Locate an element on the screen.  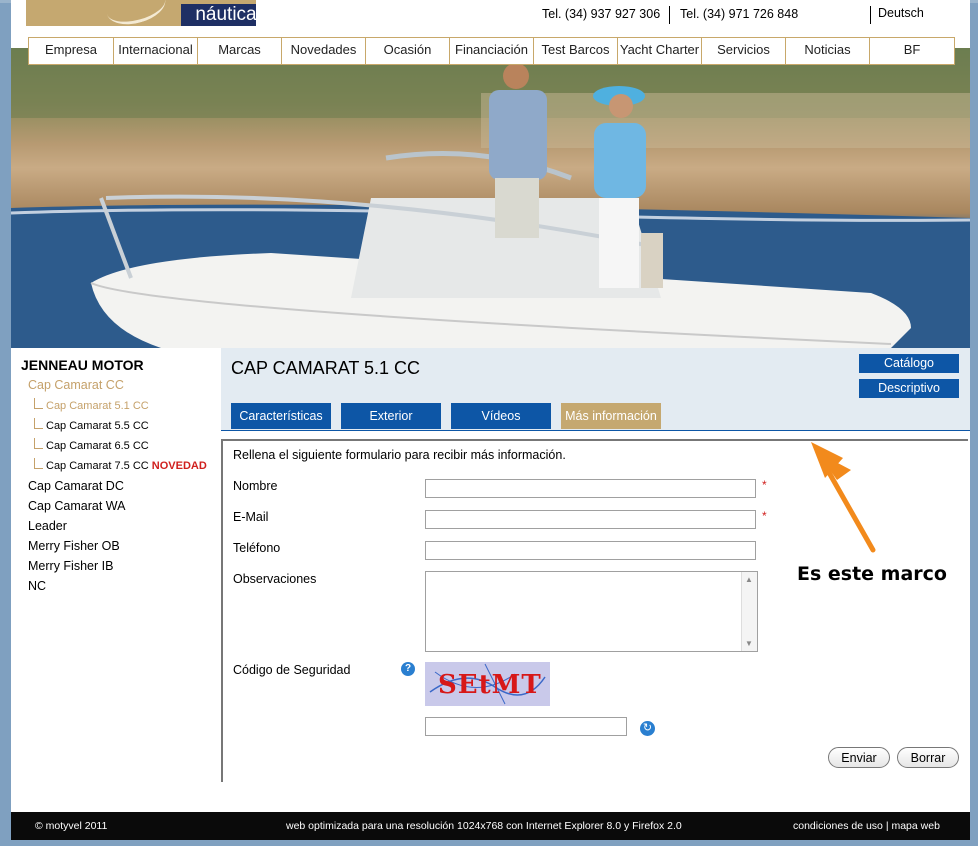
window-bottom-strip is located at coordinates (489, 843).